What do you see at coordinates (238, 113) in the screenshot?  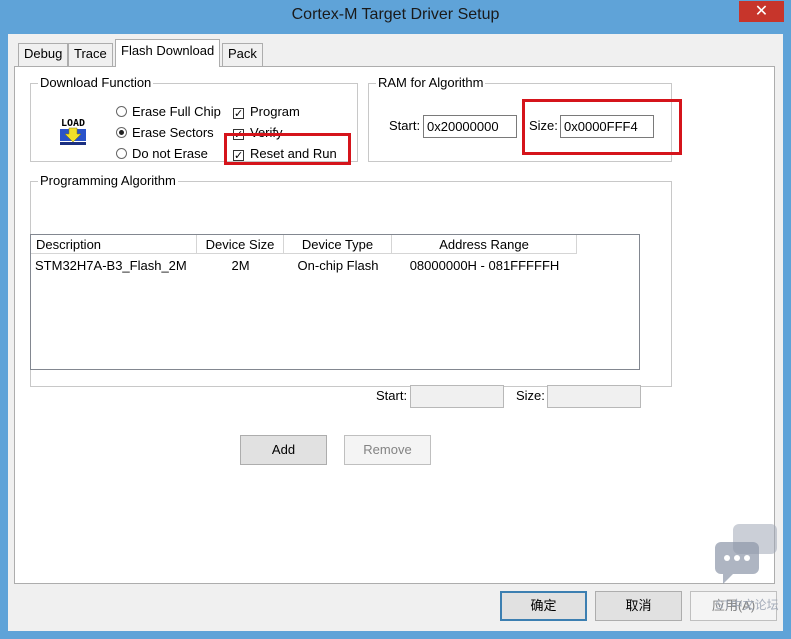 I see `check-icon: ✓` at bounding box center [238, 113].